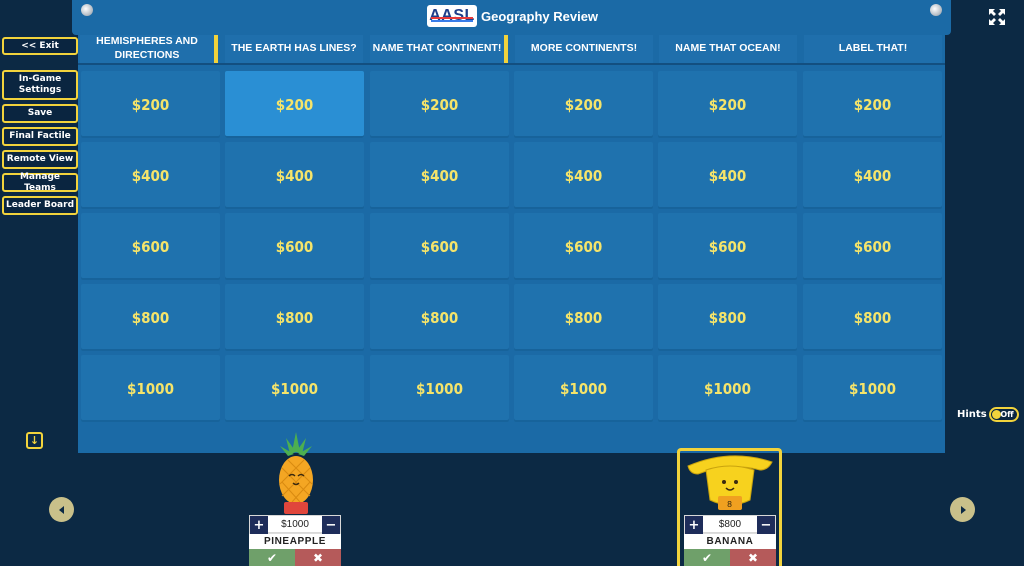 The width and height of the screenshot is (1024, 566). I want to click on hints-toggle: Off, so click(1003, 414).